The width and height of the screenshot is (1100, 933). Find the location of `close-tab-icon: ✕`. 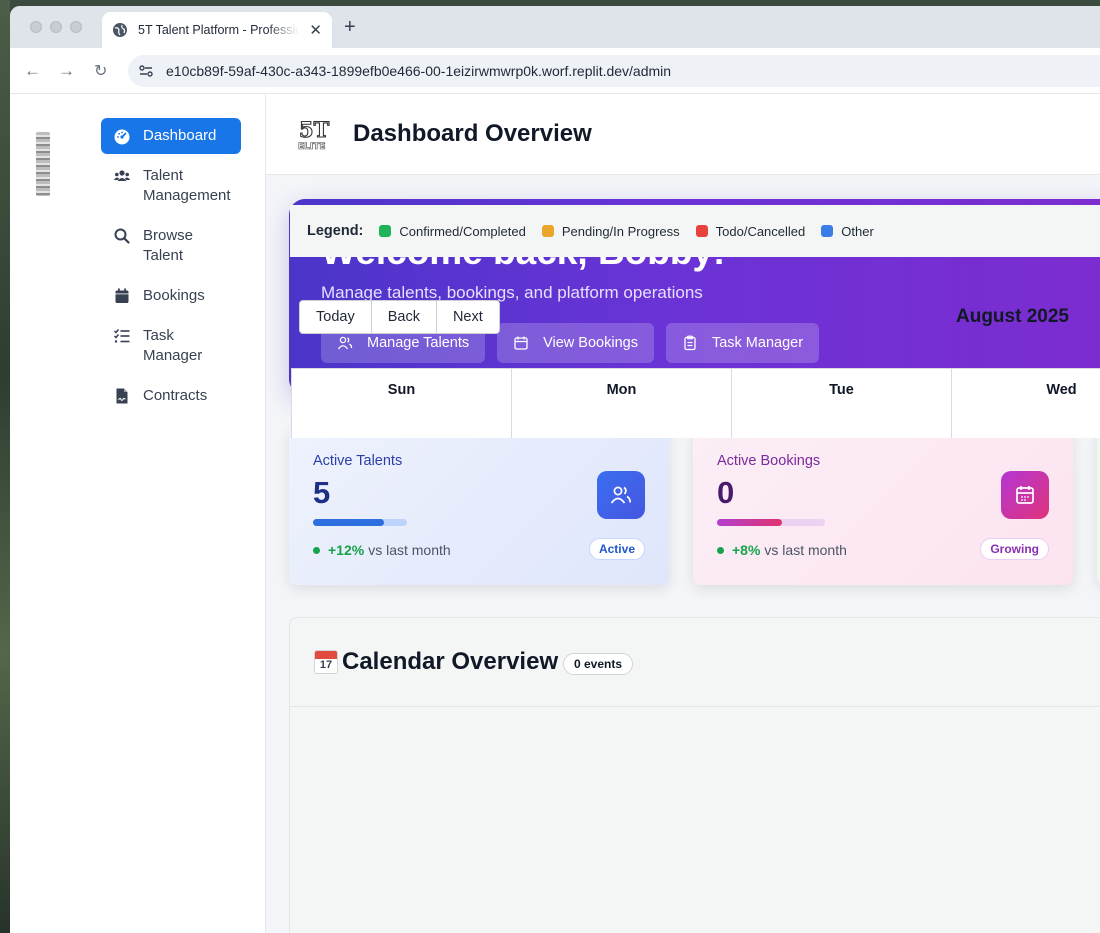

close-tab-icon: ✕ is located at coordinates (315, 30).